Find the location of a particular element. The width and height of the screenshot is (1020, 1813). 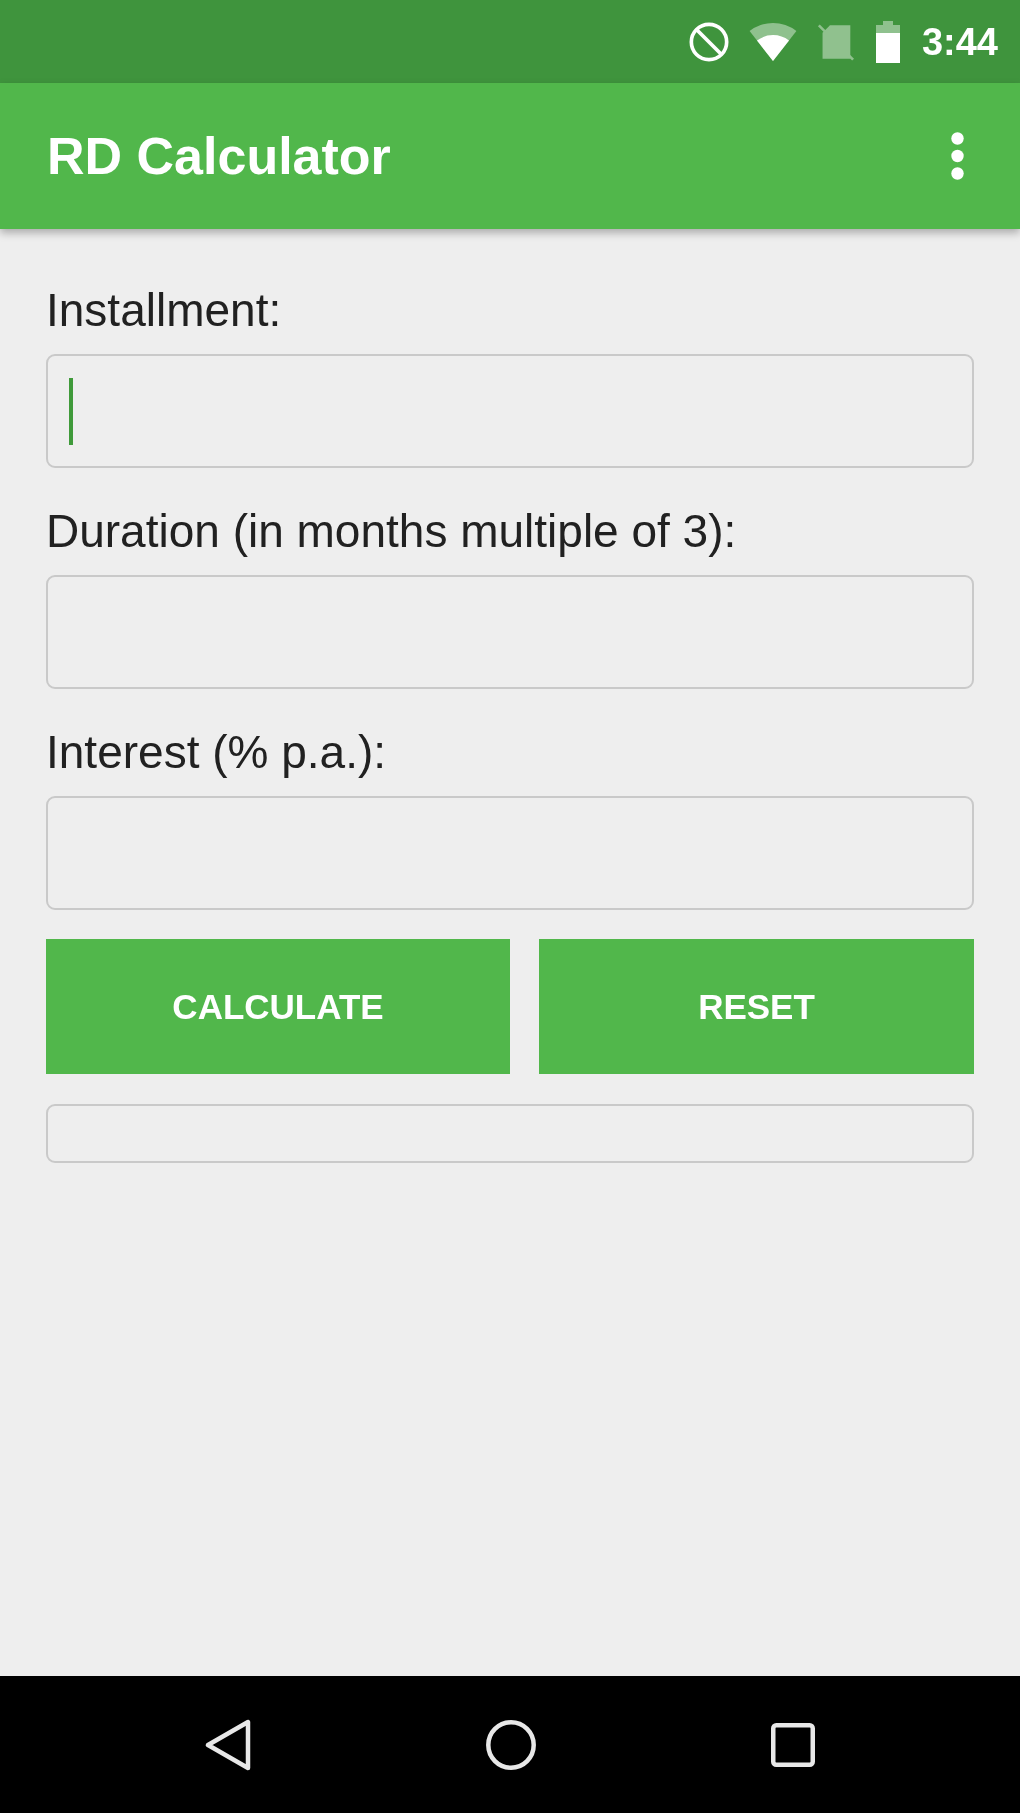

reset-button: RESET is located at coordinates (756, 1006).